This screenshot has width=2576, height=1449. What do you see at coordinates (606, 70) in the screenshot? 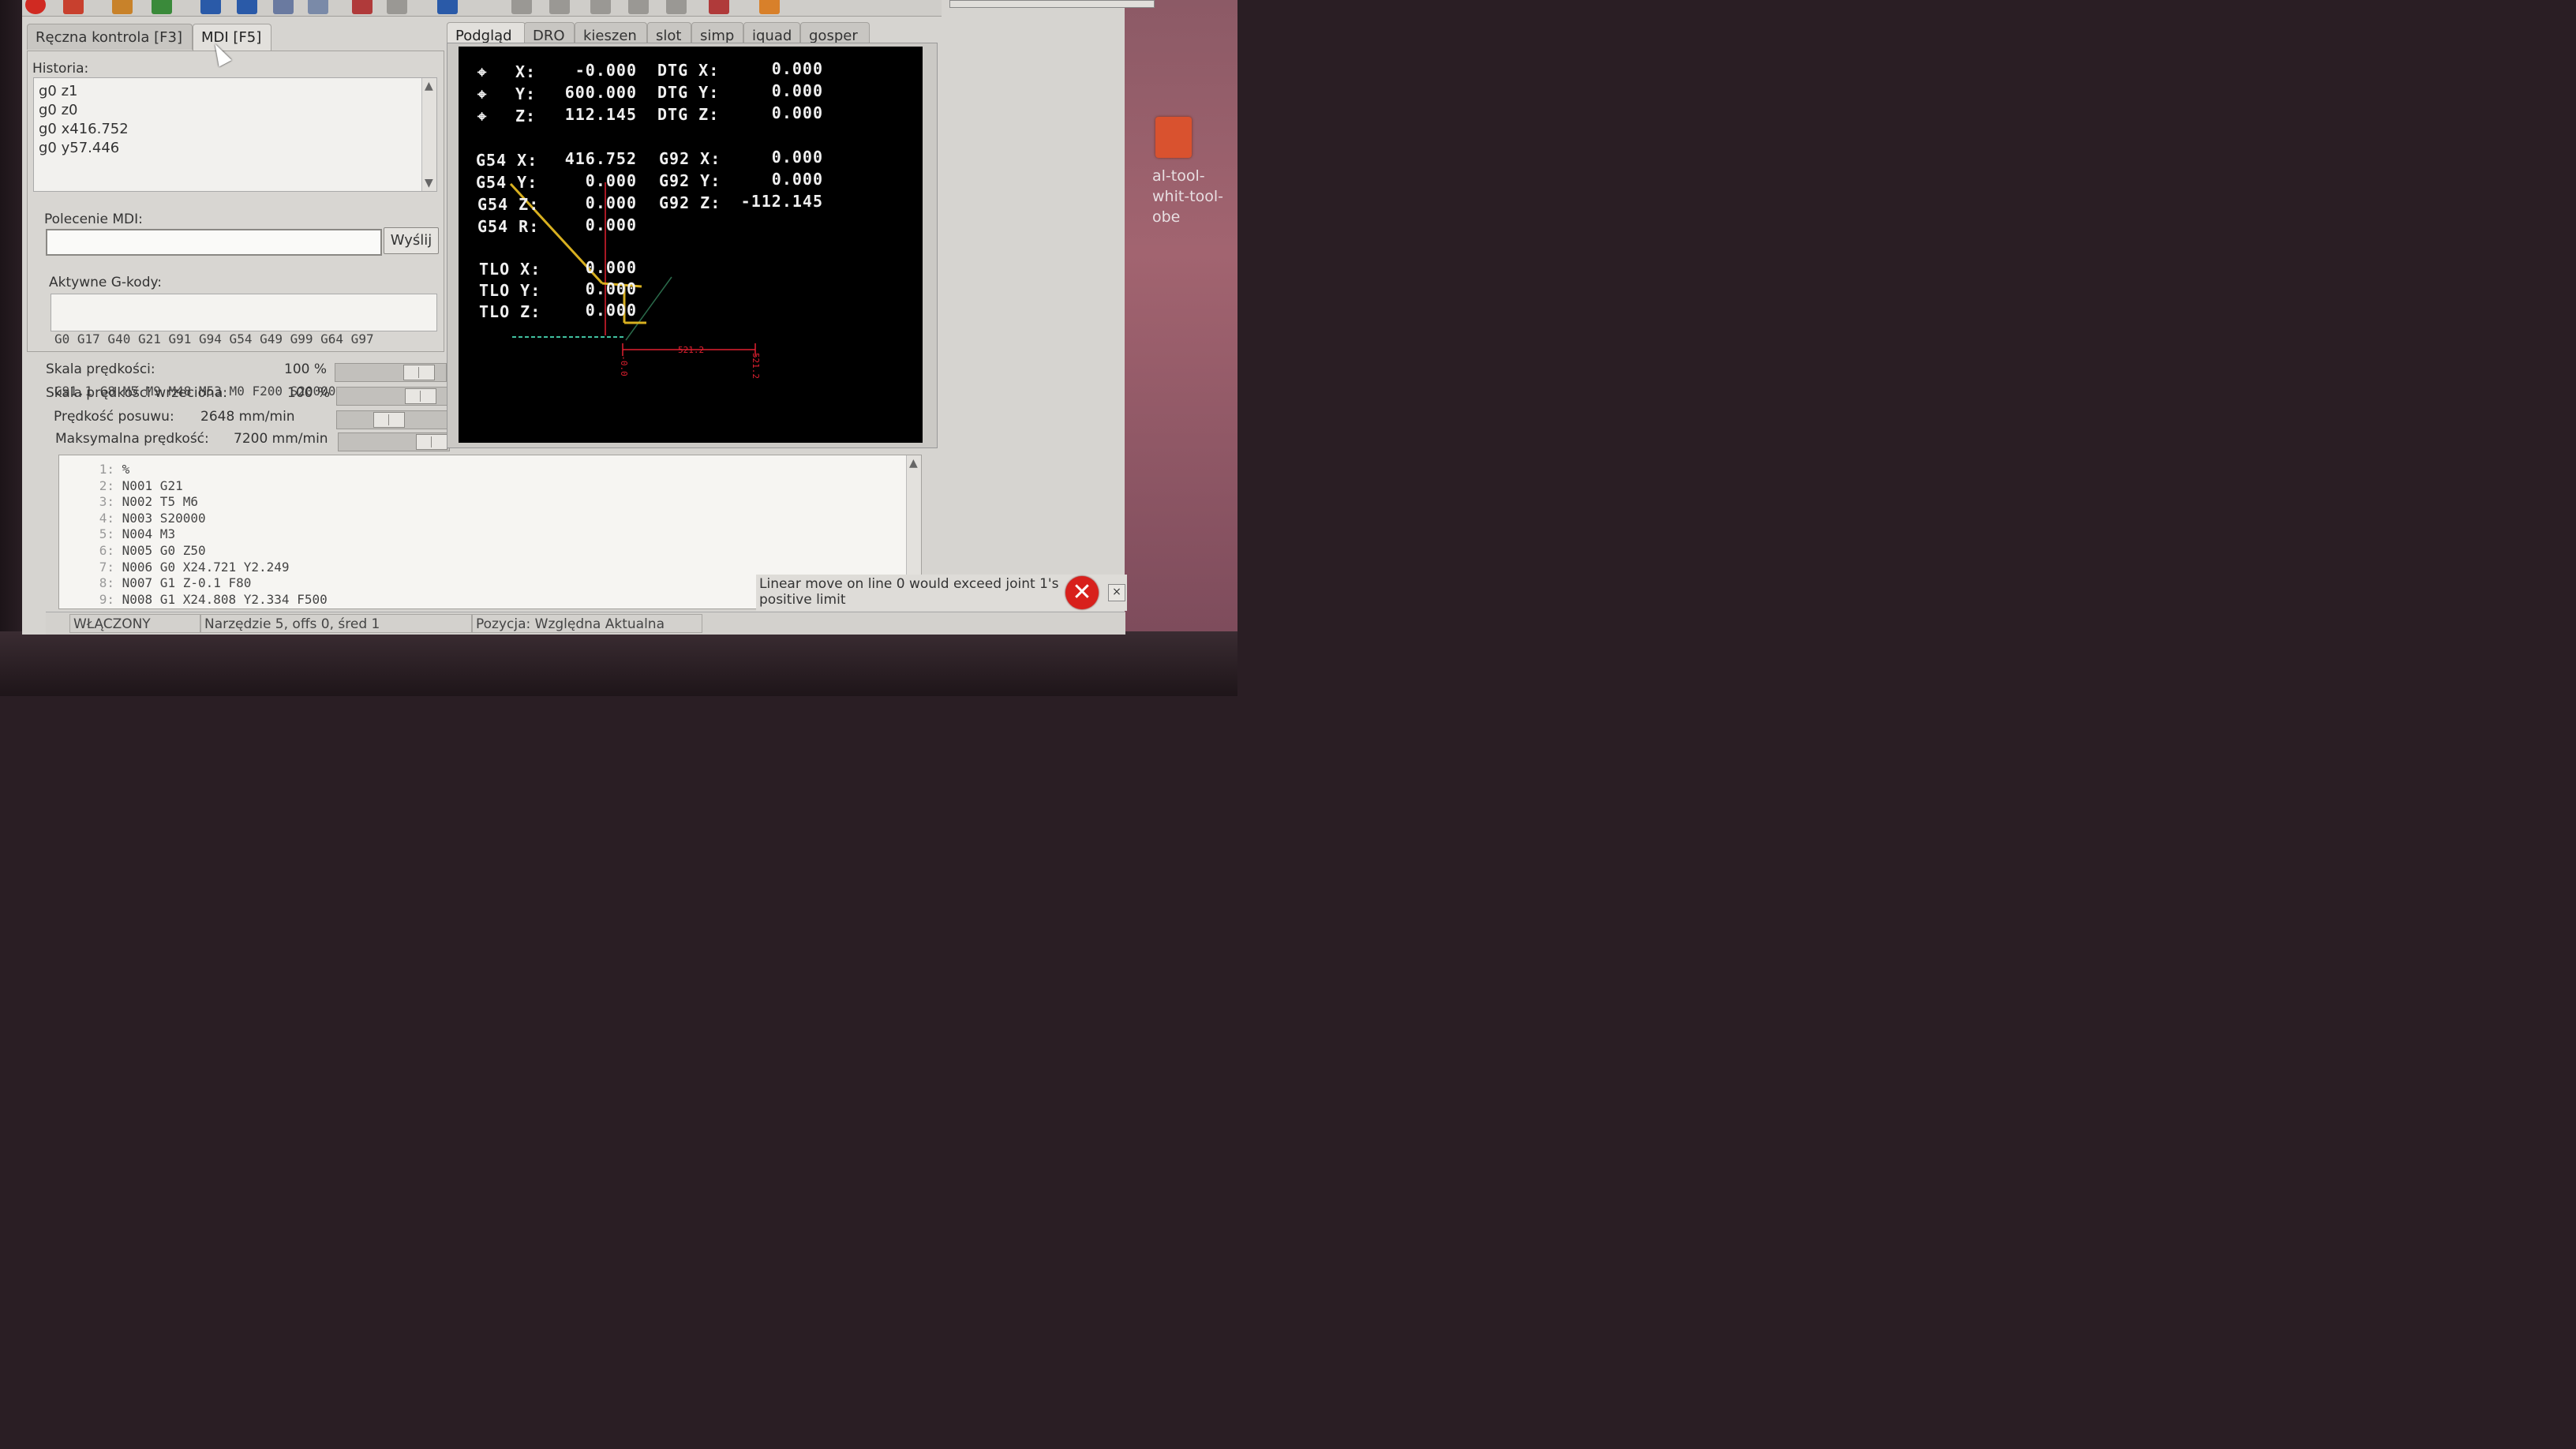
I see `dro-x-value: -0.000` at bounding box center [606, 70].